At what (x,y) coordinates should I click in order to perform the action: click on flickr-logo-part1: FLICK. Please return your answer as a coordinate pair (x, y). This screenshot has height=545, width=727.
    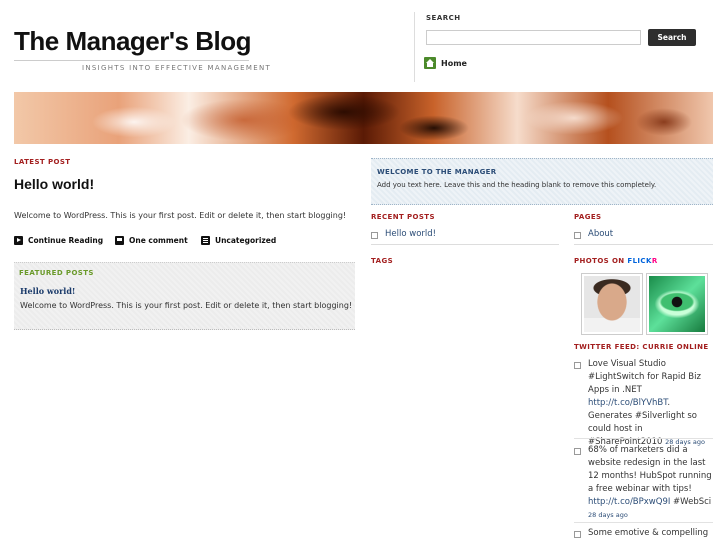
    Looking at the image, I should click on (639, 261).